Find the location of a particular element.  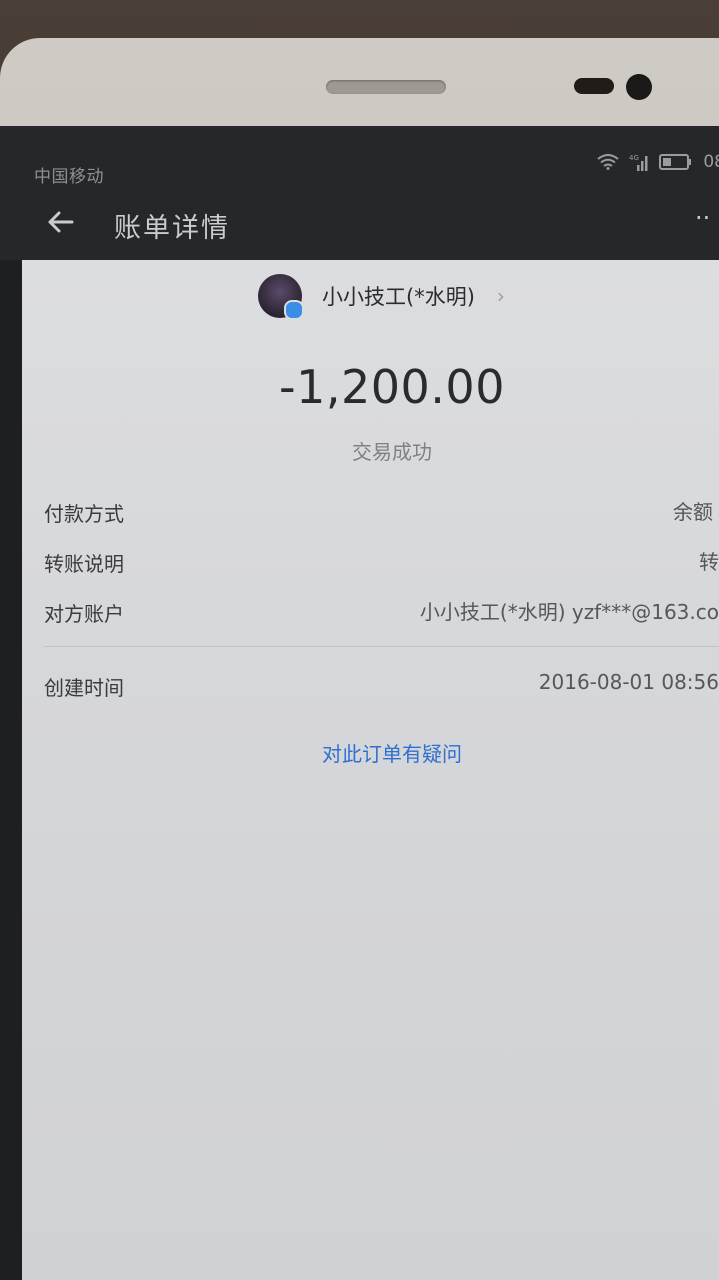

clock: 08 is located at coordinates (711, 162).